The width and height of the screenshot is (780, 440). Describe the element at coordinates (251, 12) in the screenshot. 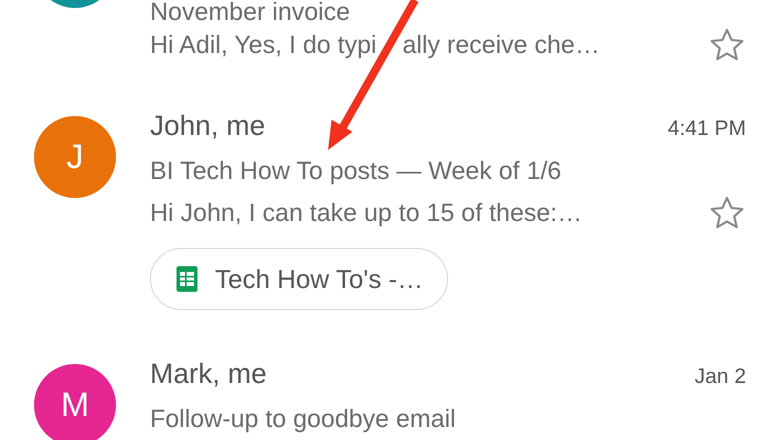

I see `email-subject: November invoice` at that location.